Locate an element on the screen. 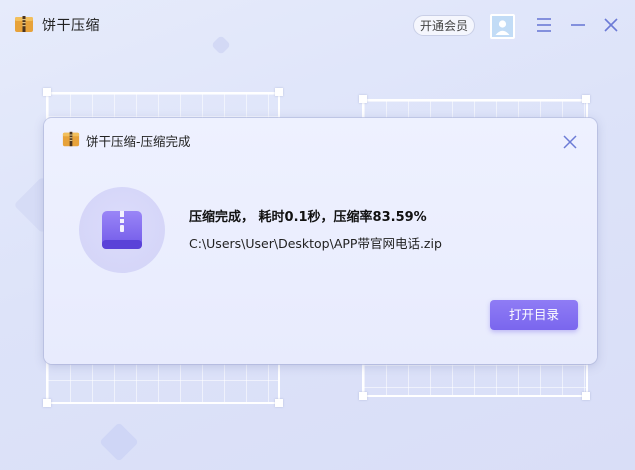 Image resolution: width=635 pixels, height=470 pixels. archive-box-icon is located at coordinates (122, 230).